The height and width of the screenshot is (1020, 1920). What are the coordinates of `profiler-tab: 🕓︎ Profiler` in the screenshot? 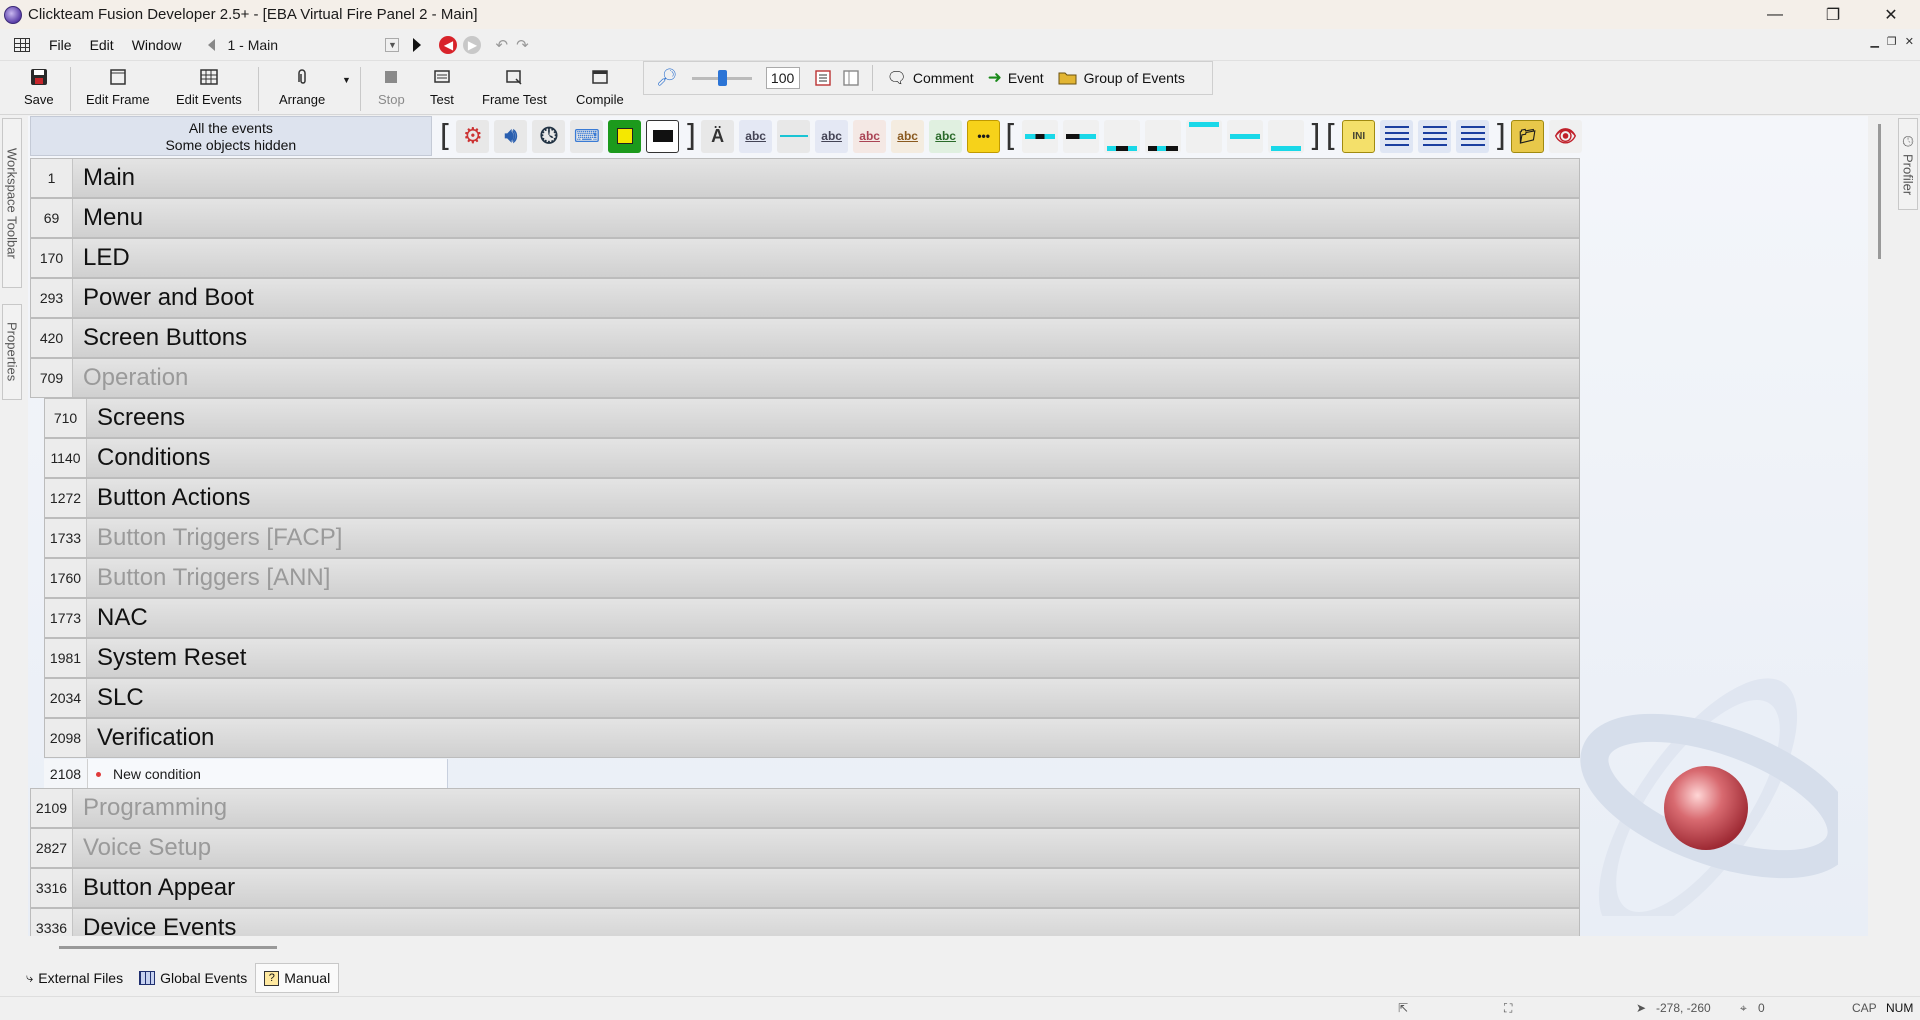 It's located at (1908, 164).